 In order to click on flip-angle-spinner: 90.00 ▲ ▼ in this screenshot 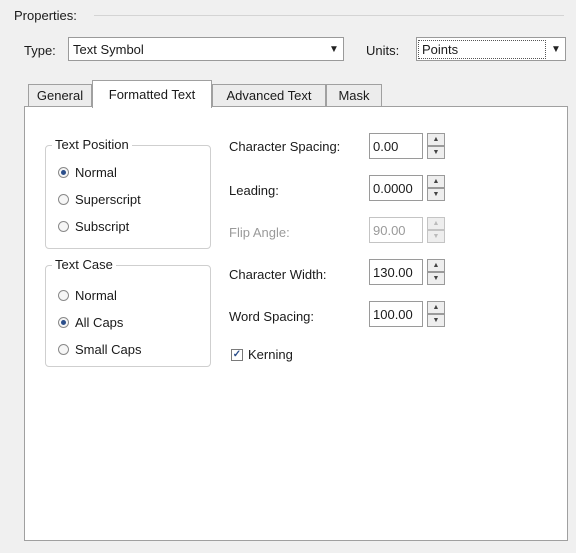, I will do `click(408, 230)`.